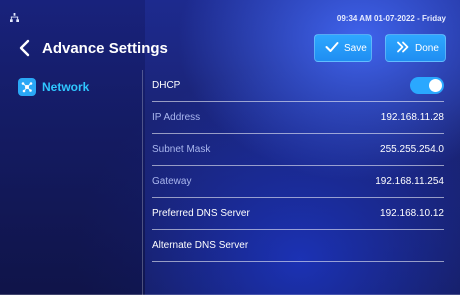 This screenshot has height=295, width=460. Describe the element at coordinates (355, 48) in the screenshot. I see `save-button-label: Save` at that location.